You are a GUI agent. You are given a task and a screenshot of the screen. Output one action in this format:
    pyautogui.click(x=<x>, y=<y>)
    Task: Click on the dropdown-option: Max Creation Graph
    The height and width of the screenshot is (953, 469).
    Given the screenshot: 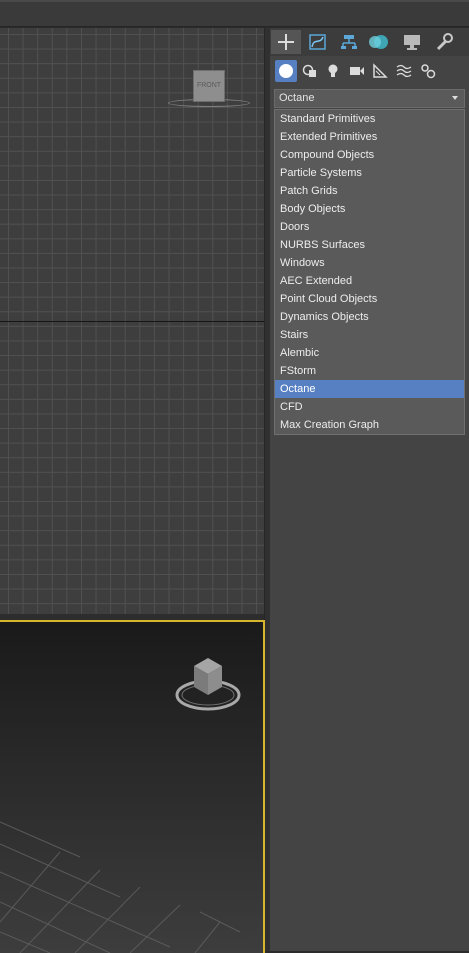 What is the action you would take?
    pyautogui.click(x=369, y=425)
    